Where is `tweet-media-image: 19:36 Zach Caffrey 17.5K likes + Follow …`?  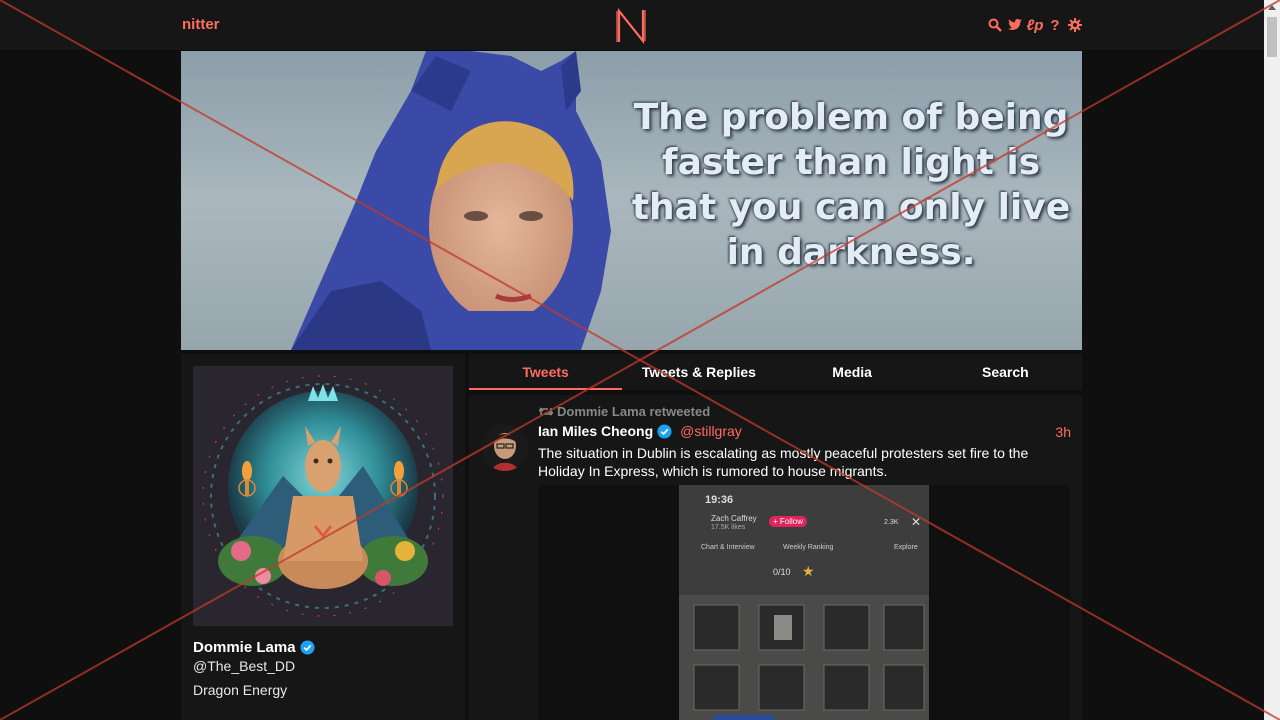 tweet-media-image: 19:36 Zach Caffrey 17.5K likes + Follow … is located at coordinates (804, 602).